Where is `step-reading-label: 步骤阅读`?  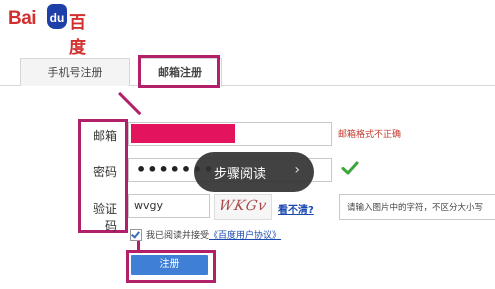 step-reading-label: 步骤阅读 is located at coordinates (240, 174).